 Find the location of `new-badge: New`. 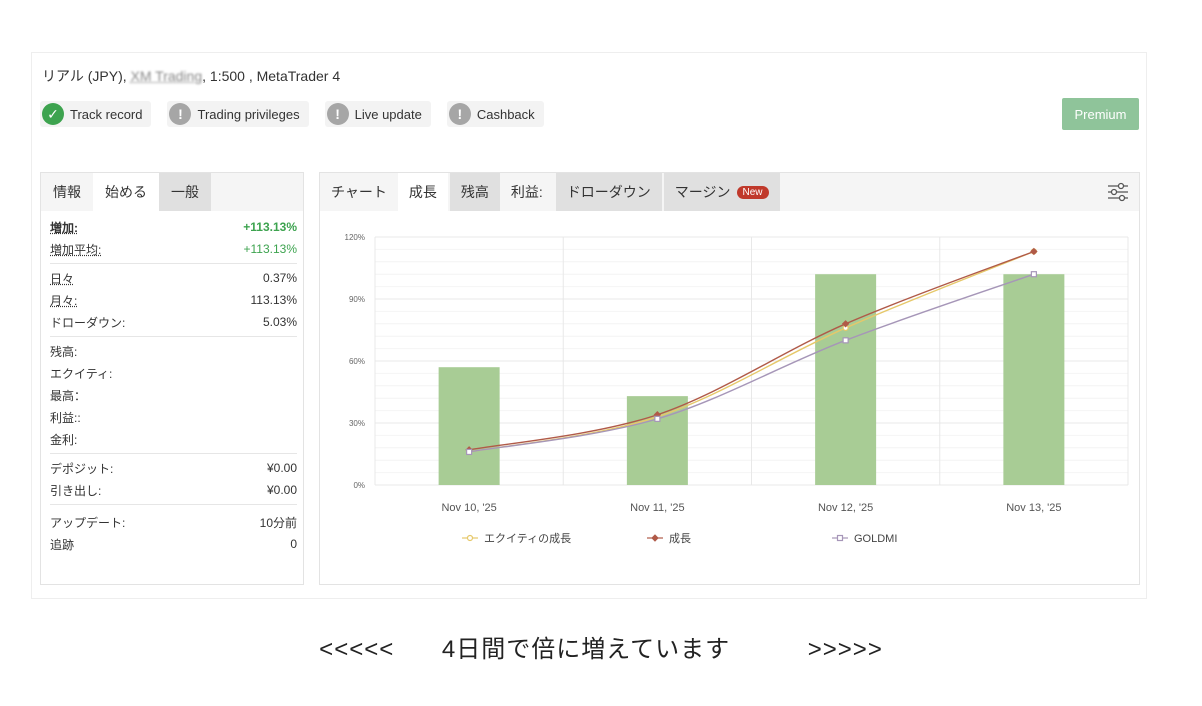

new-badge: New is located at coordinates (752, 192).